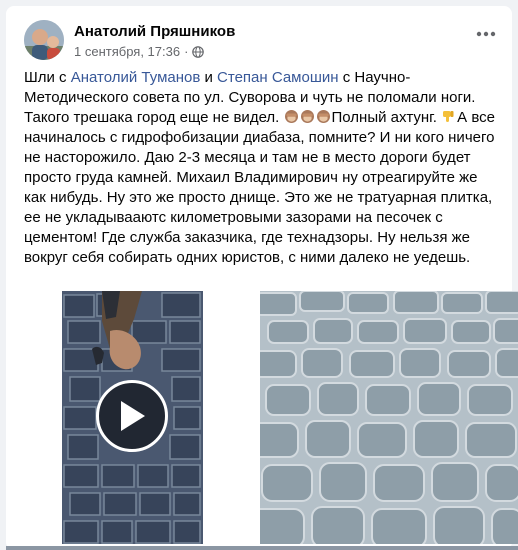  I want to click on post-text-part: и, so click(209, 77).